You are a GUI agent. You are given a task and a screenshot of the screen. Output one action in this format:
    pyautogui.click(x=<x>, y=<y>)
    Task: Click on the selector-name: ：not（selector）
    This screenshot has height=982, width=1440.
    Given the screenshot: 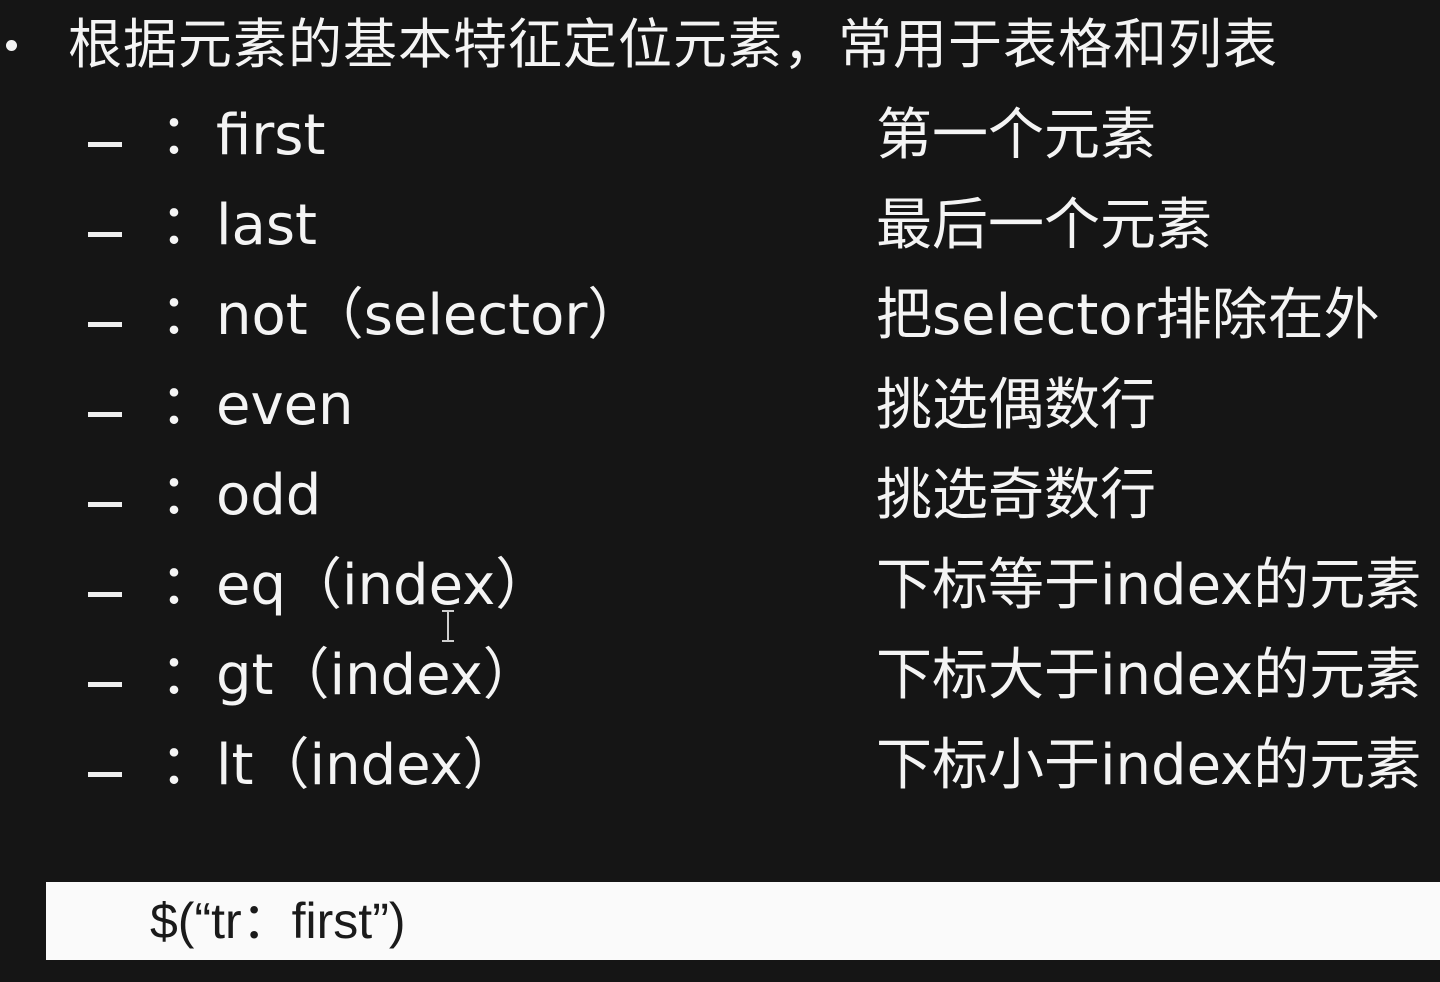 What is the action you would take?
    pyautogui.click(x=402, y=315)
    